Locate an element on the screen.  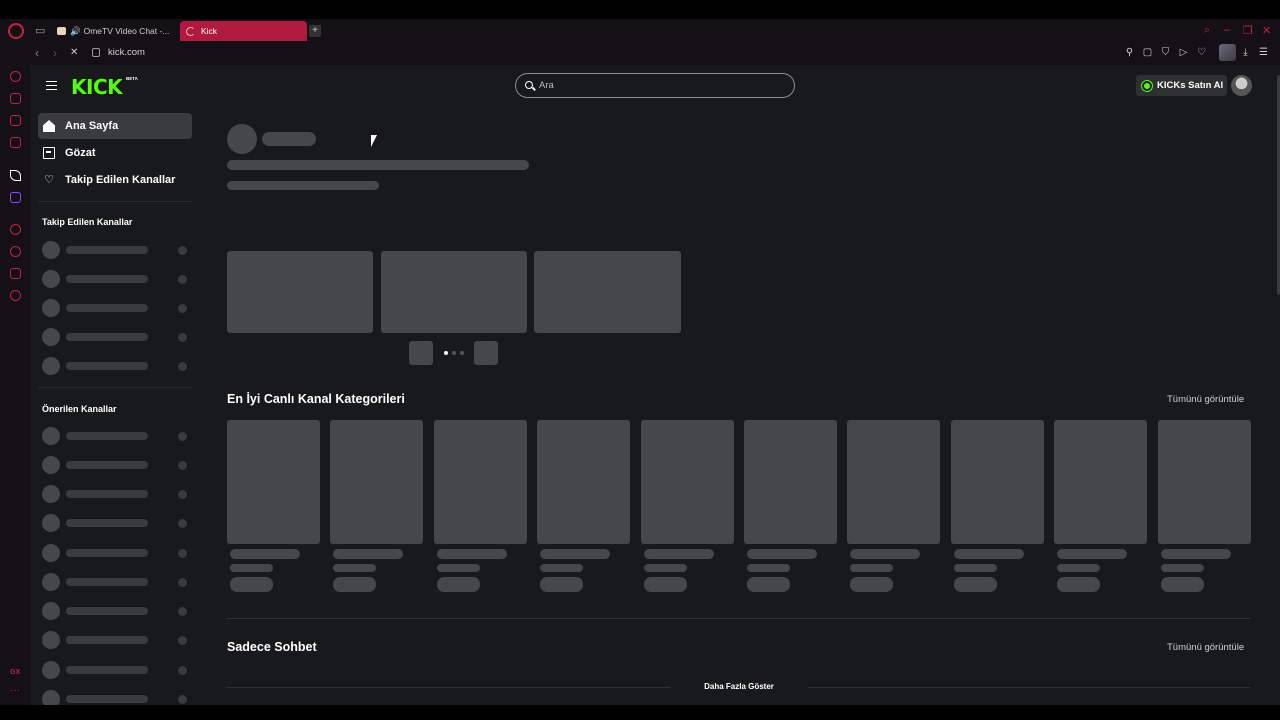
categories-see-all-link: Tümünü görüntüle is located at coordinates (1205, 399).